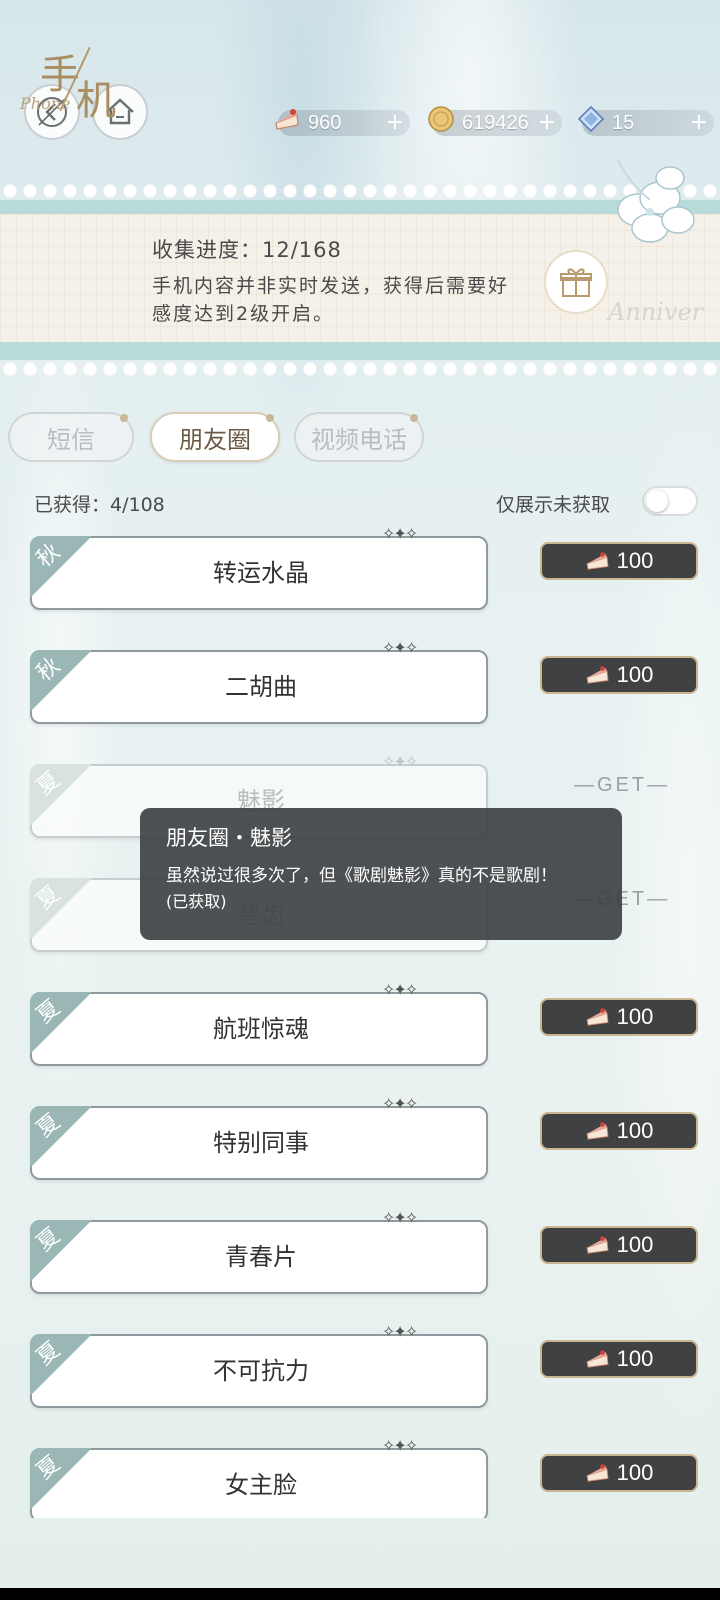  Describe the element at coordinates (261, 1143) in the screenshot. I see `moment-title: 特别同事` at that location.